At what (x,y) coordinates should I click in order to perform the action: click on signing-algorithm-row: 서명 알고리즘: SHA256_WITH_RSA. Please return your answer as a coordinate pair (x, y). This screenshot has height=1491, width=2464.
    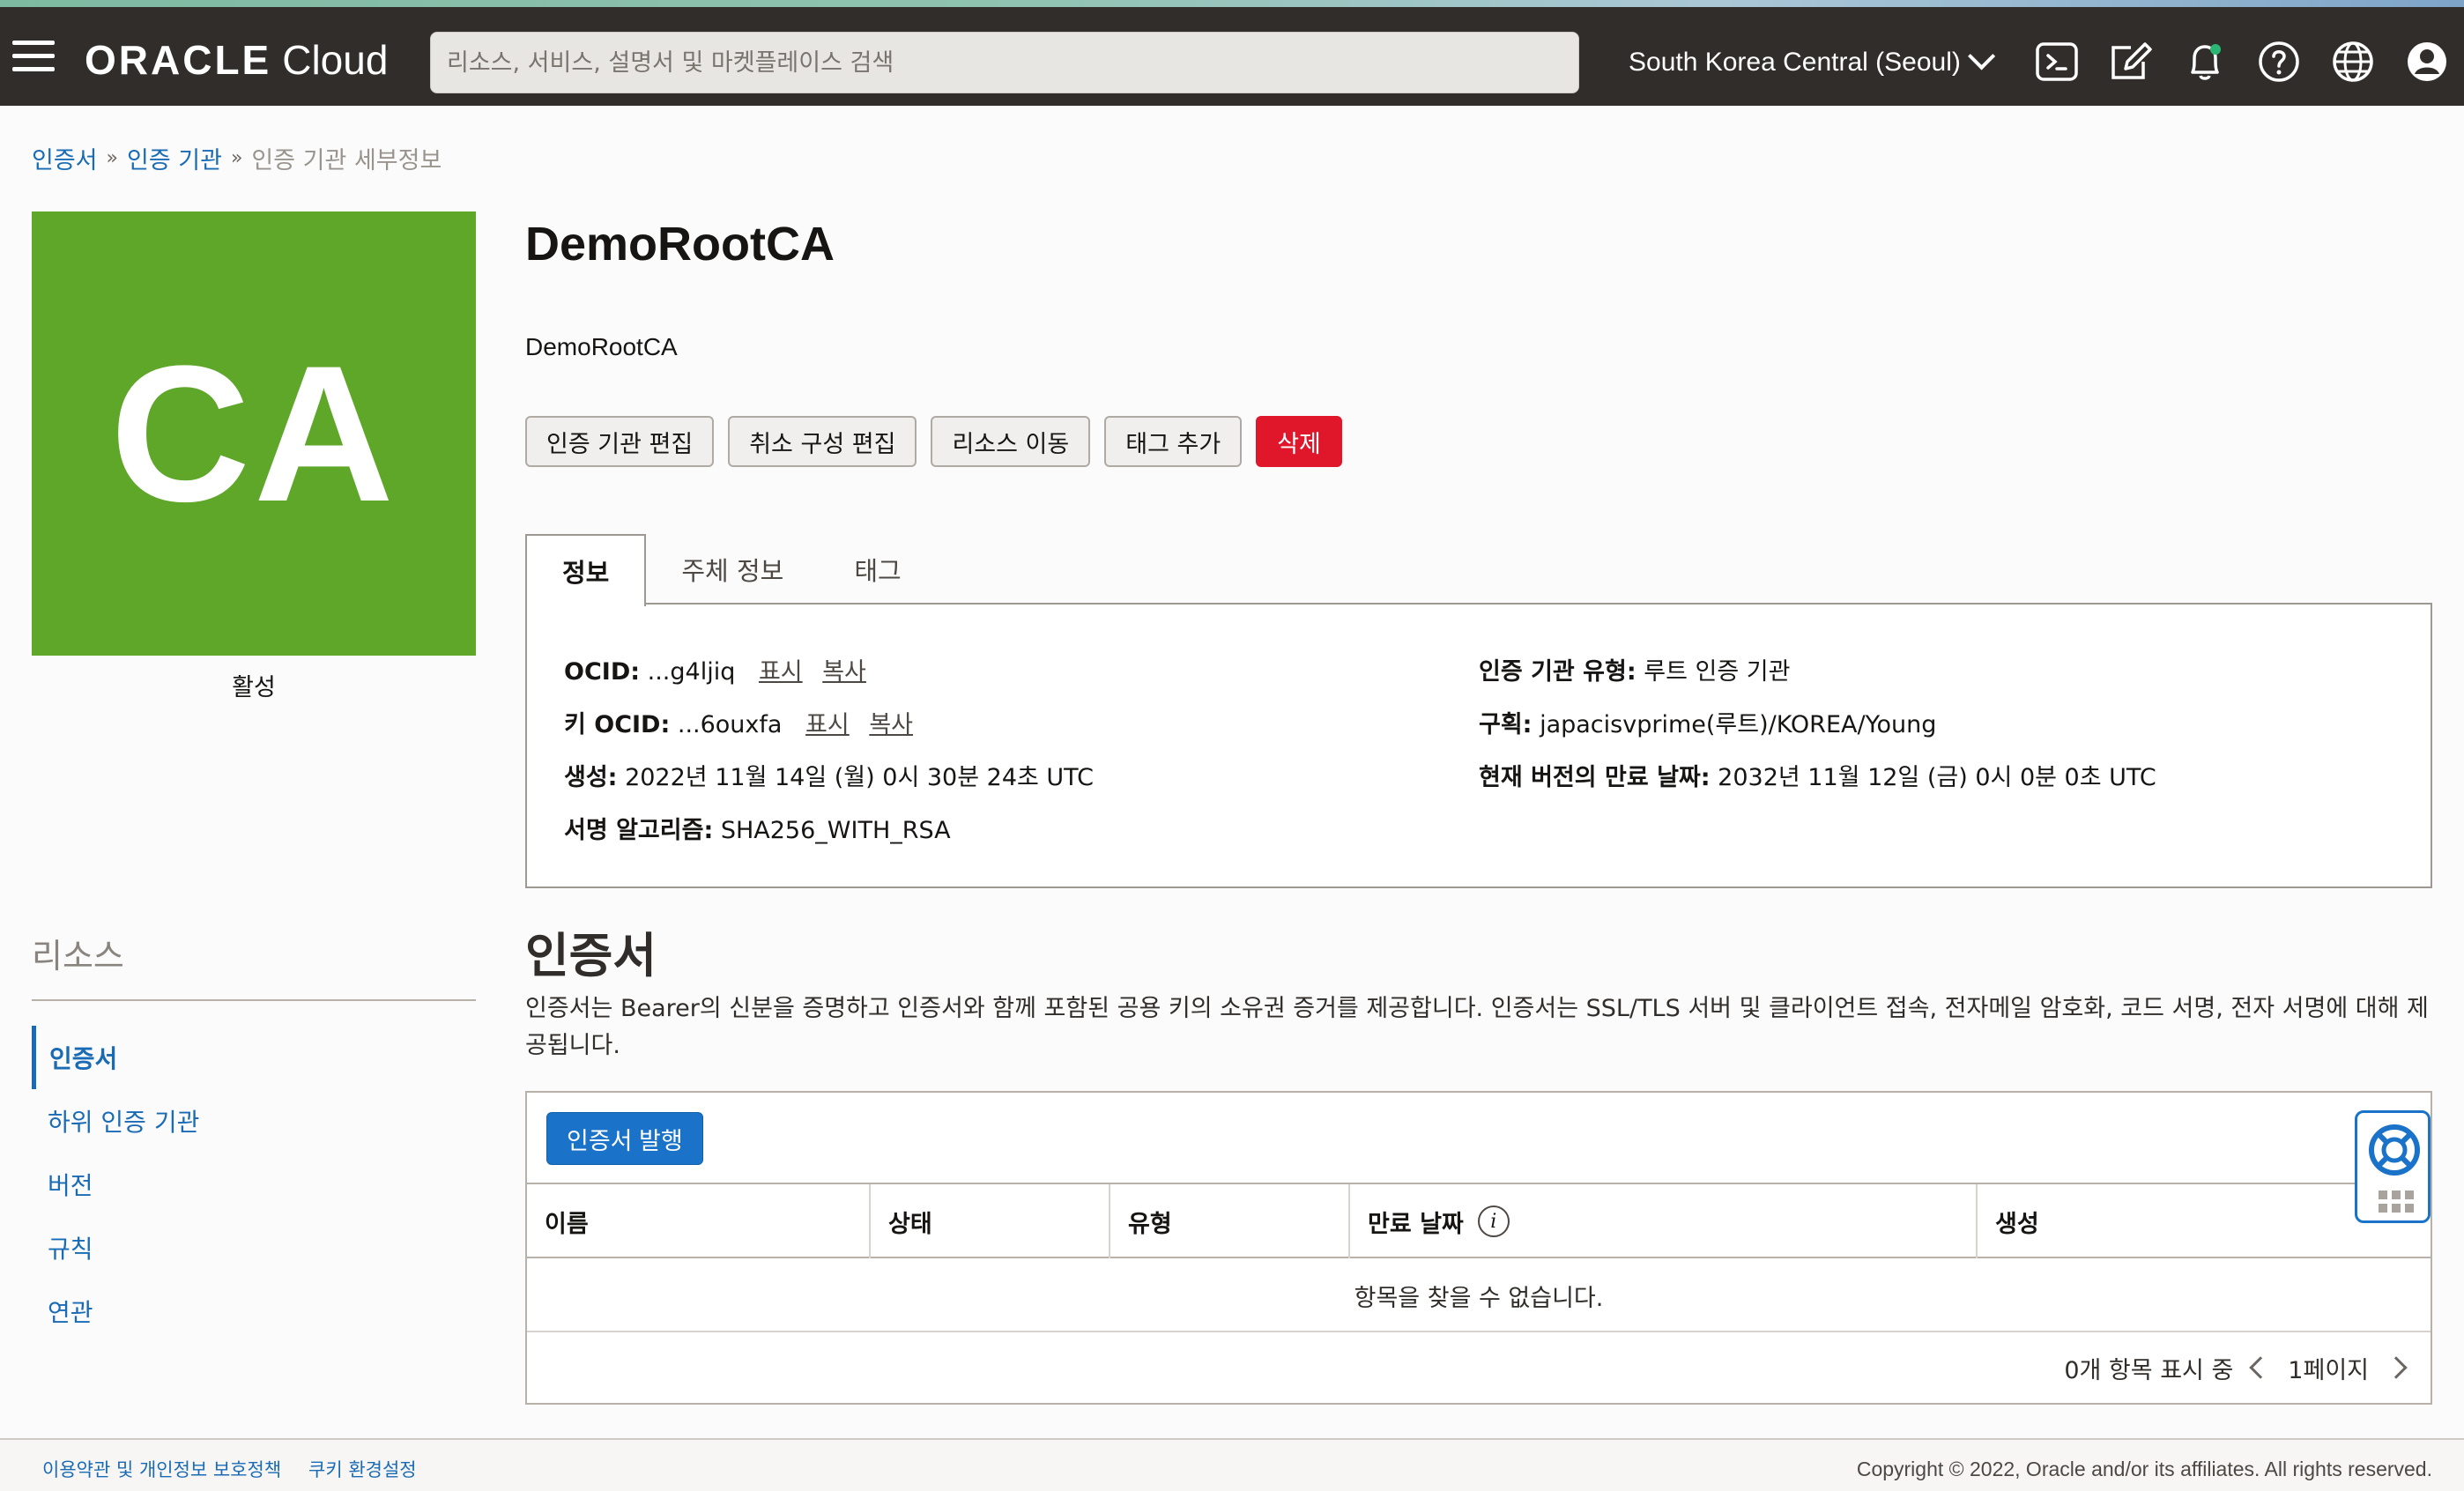
    Looking at the image, I should click on (757, 828).